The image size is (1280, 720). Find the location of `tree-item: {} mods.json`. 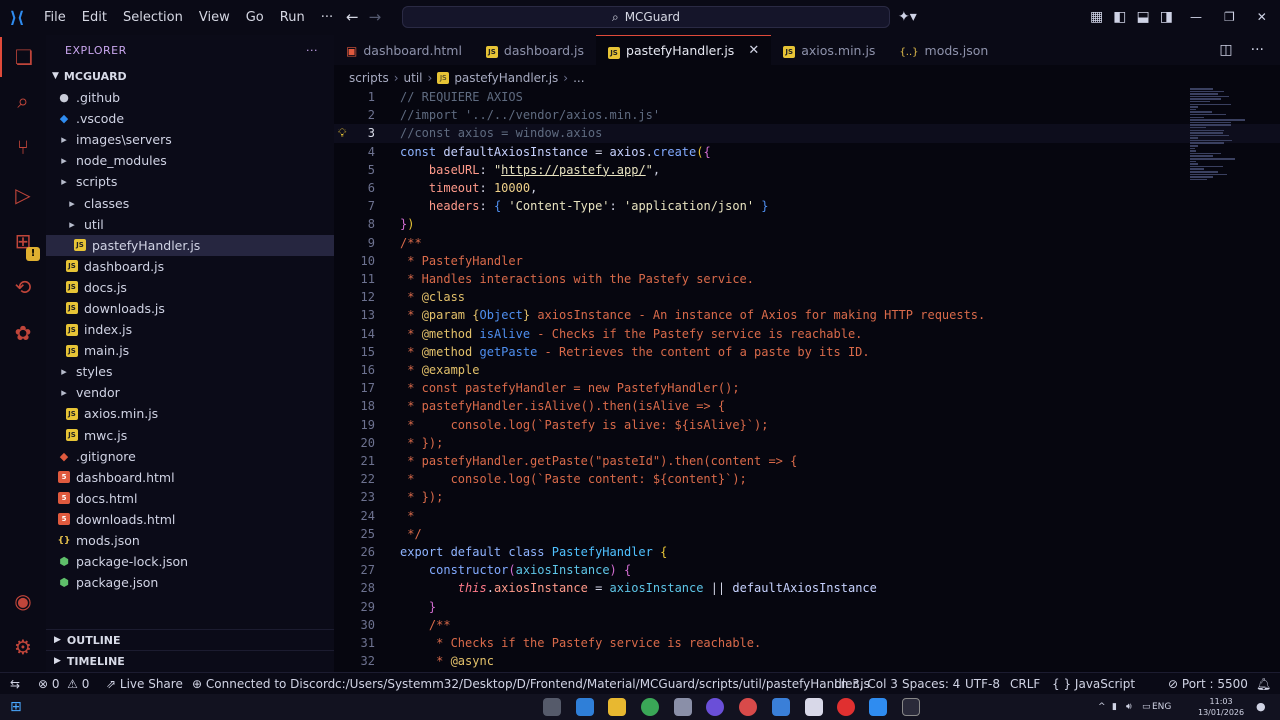

tree-item: {} mods.json is located at coordinates (190, 540).